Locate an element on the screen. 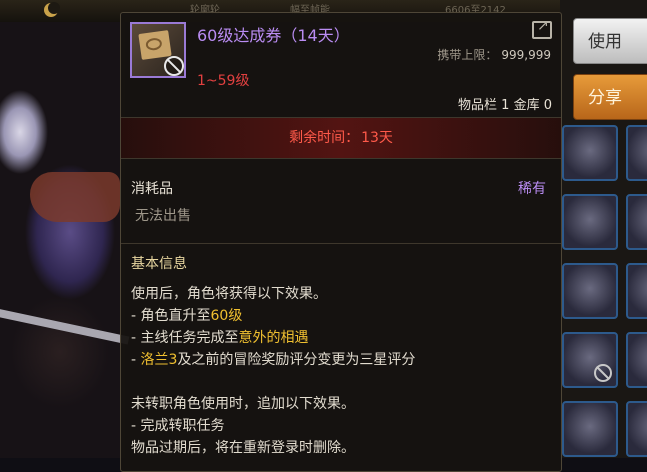 Image resolution: width=647 pixels, height=472 pixels. storage-count: 物品栏 1 金库 0 is located at coordinates (505, 105).